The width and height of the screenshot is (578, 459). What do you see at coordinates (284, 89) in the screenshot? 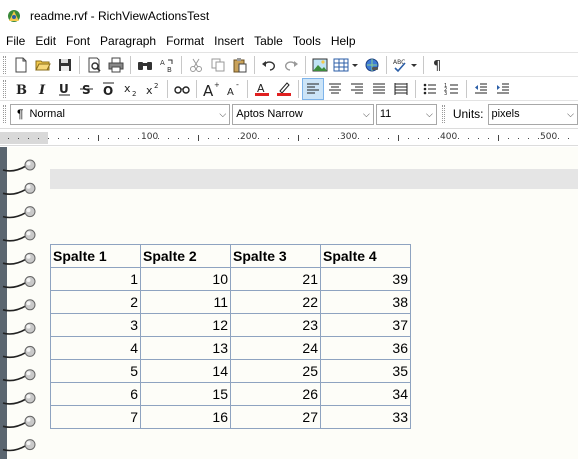
I see `highlight-color-icon` at bounding box center [284, 89].